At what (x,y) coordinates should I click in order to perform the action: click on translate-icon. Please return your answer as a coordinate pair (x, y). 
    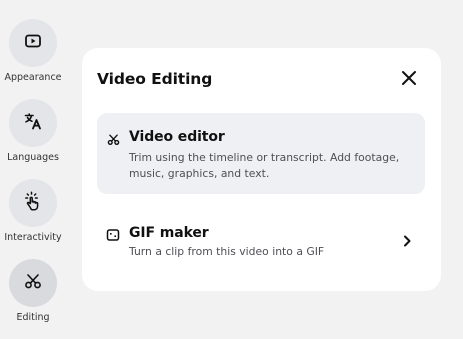
    Looking at the image, I should click on (33, 123).